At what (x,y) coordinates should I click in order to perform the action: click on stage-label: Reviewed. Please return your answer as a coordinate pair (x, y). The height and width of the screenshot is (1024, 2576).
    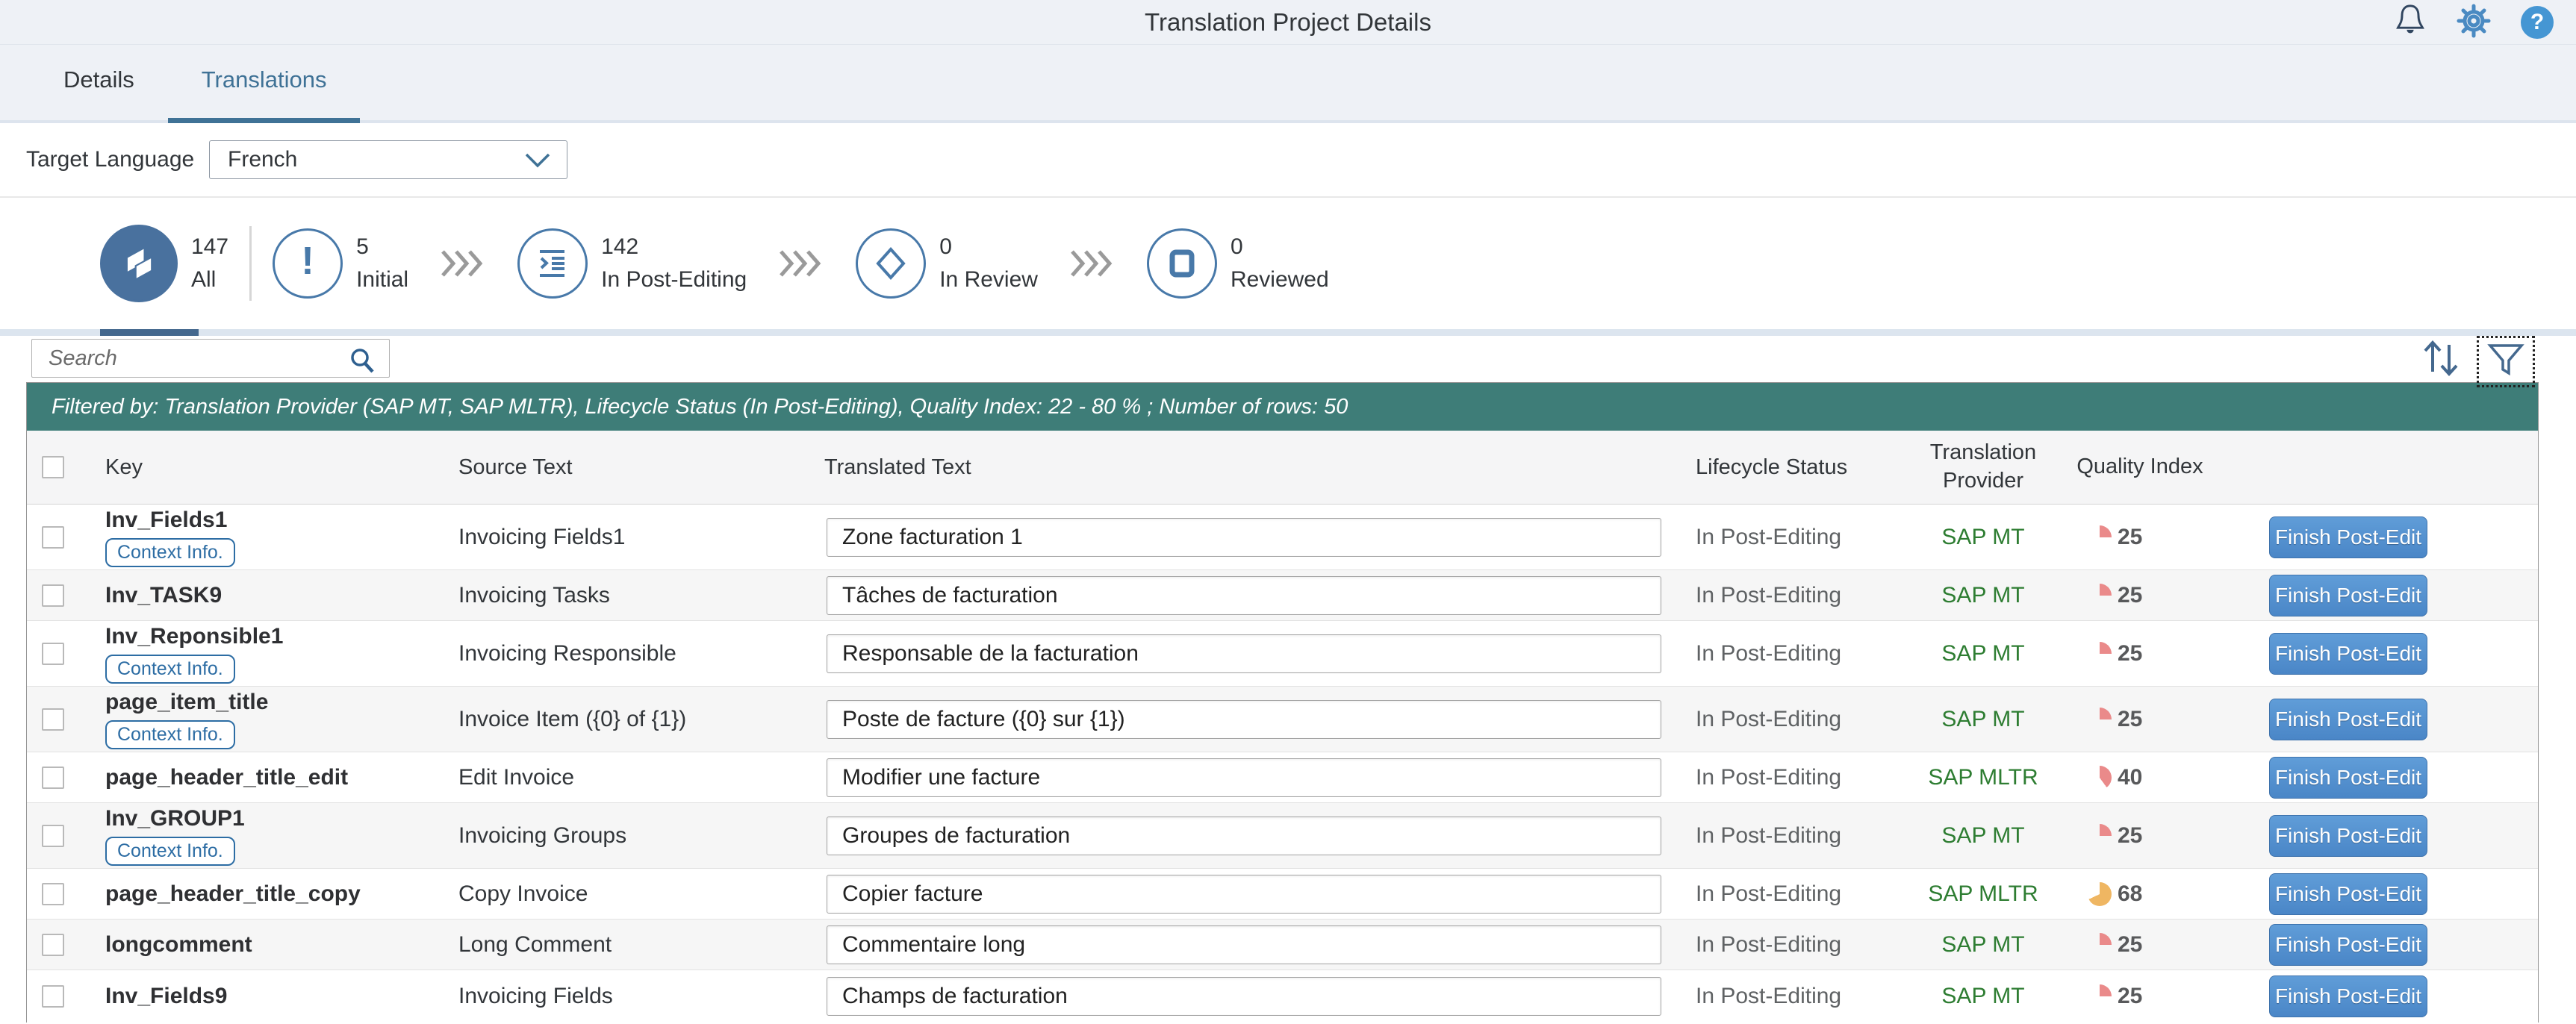
    Looking at the image, I should click on (1279, 279).